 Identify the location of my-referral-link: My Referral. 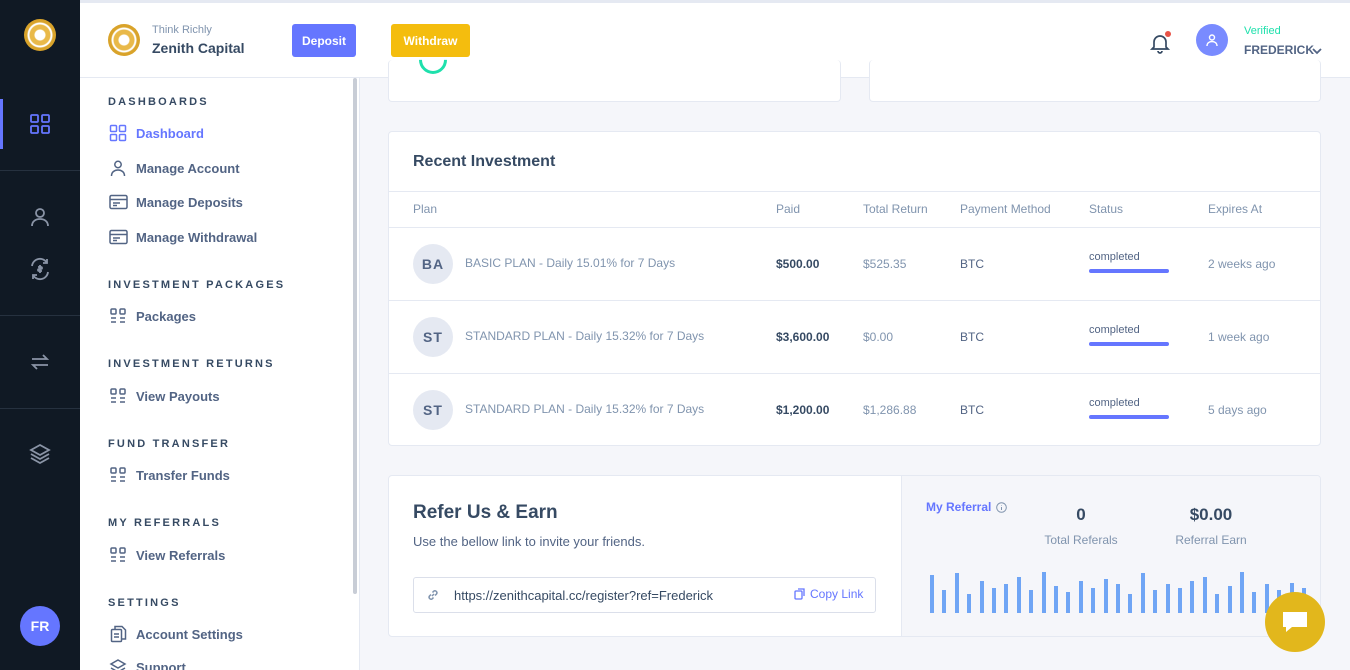
(967, 507).